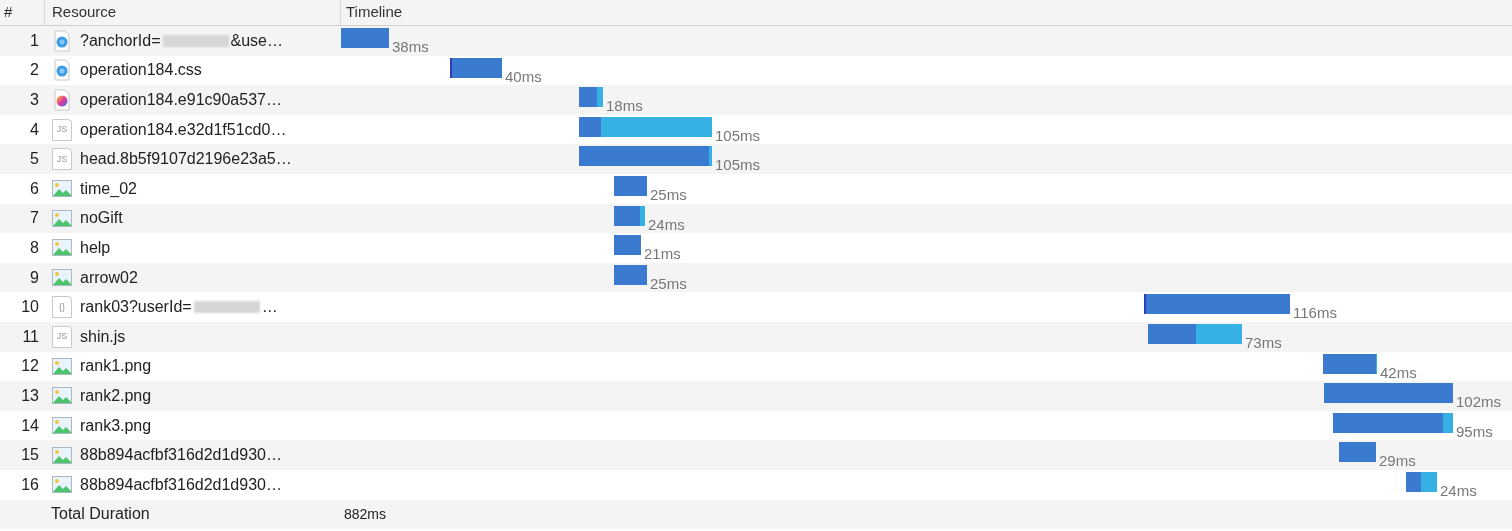 The image size is (1512, 531). What do you see at coordinates (374, 12) in the screenshot?
I see `column-header: Timeline` at bounding box center [374, 12].